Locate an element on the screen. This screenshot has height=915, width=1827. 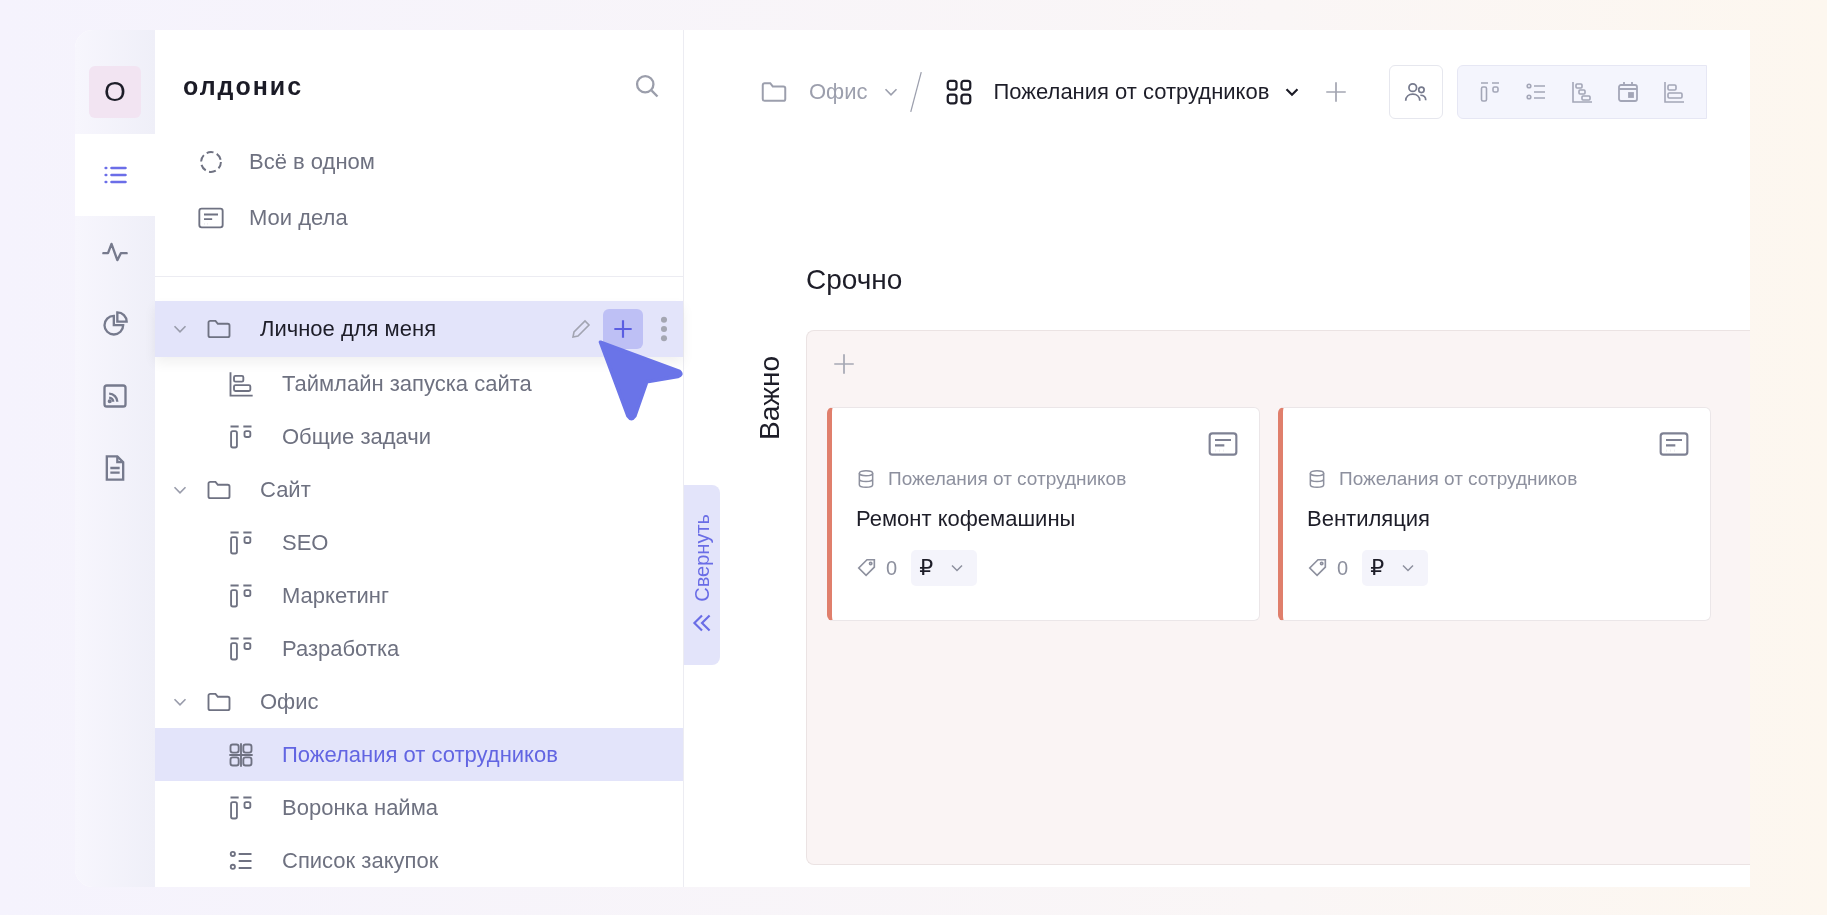
nav-item: Мои дела is located at coordinates (440, 218).